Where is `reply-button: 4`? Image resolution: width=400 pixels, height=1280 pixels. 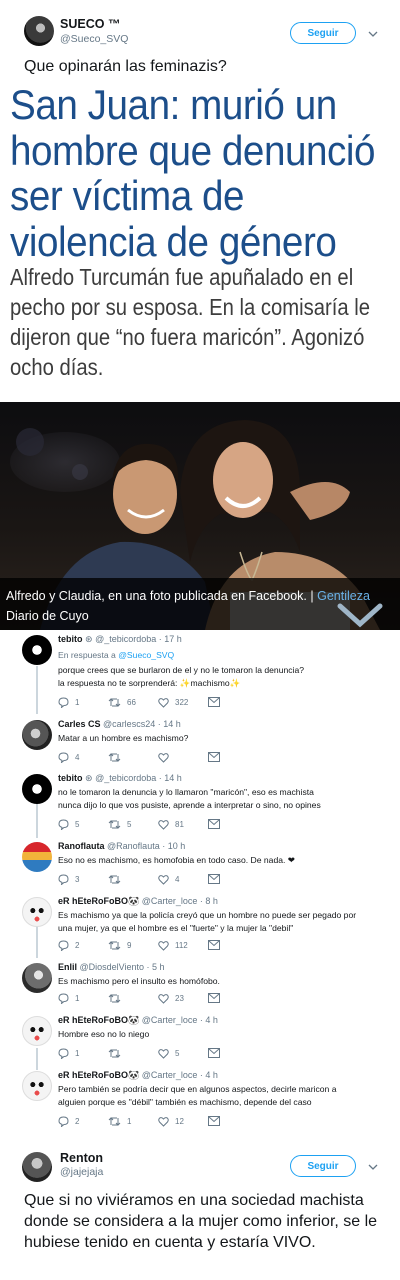
reply-button: 4 is located at coordinates (68, 757).